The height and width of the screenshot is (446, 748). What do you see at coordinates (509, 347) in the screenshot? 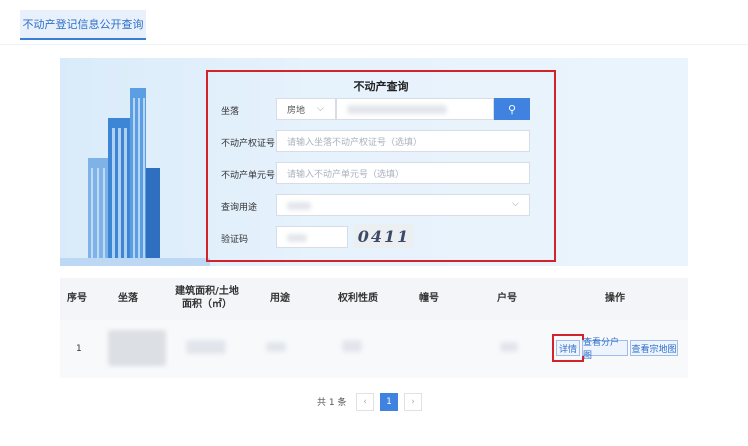
I see `redacted-room-no` at bounding box center [509, 347].